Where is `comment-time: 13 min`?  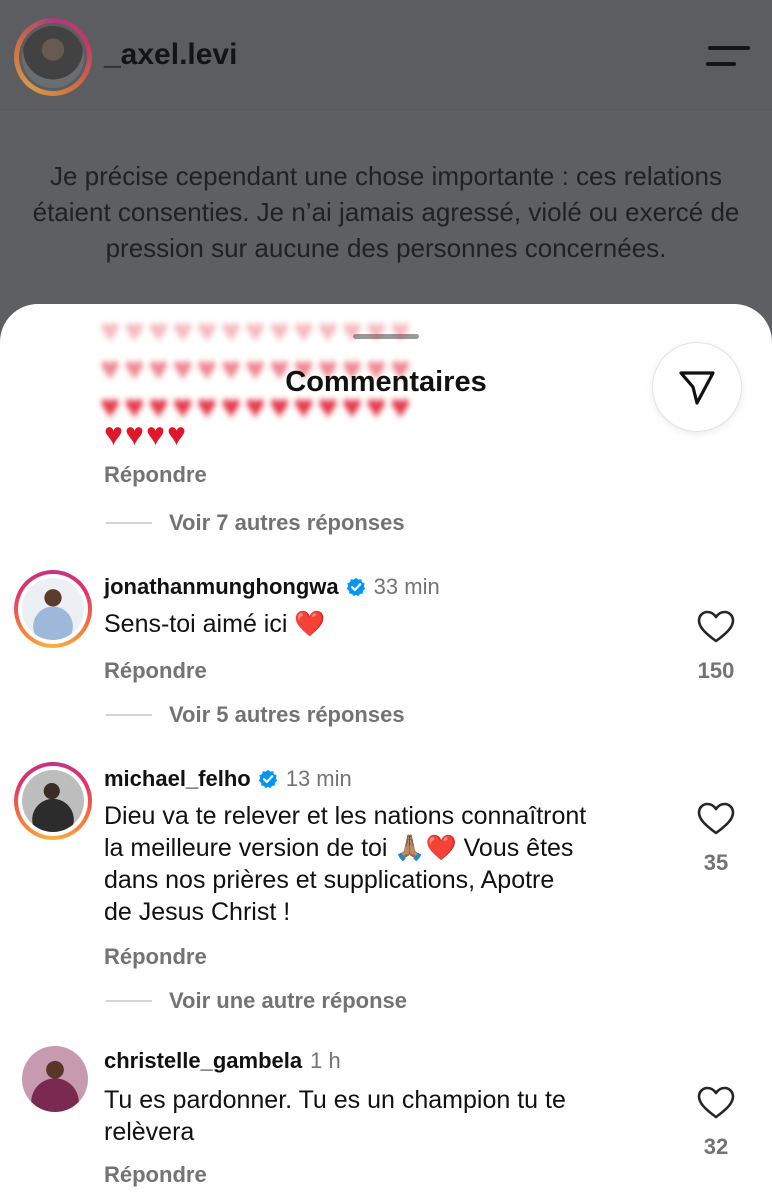
comment-time: 13 min is located at coordinates (318, 778).